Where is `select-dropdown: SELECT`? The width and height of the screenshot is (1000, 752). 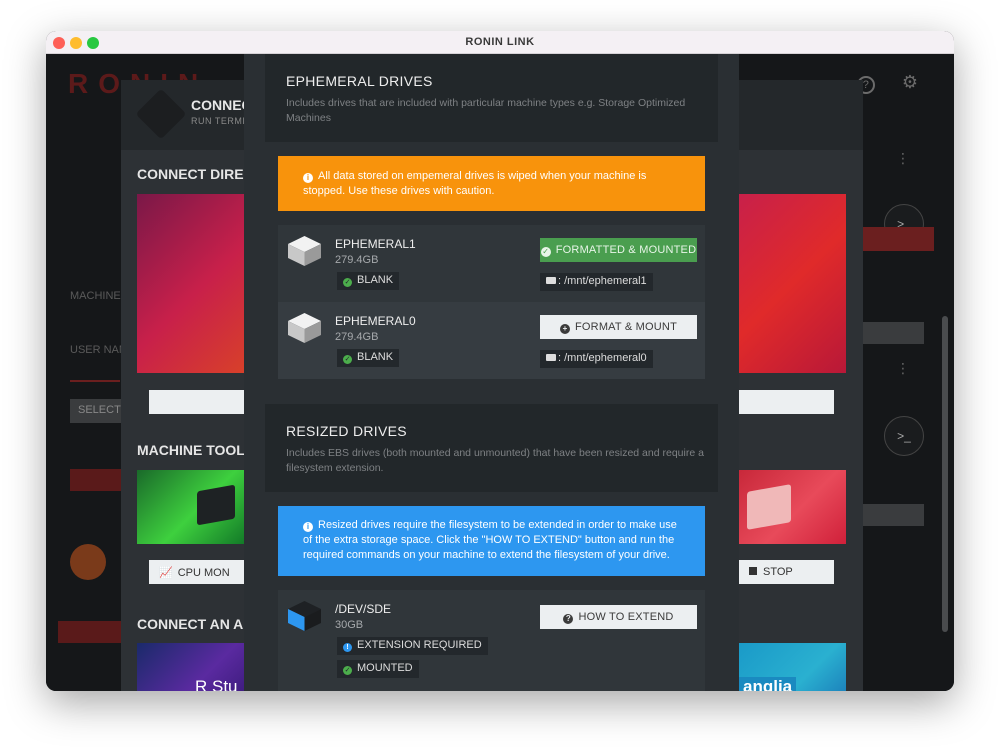 select-dropdown: SELECT is located at coordinates (98, 411).